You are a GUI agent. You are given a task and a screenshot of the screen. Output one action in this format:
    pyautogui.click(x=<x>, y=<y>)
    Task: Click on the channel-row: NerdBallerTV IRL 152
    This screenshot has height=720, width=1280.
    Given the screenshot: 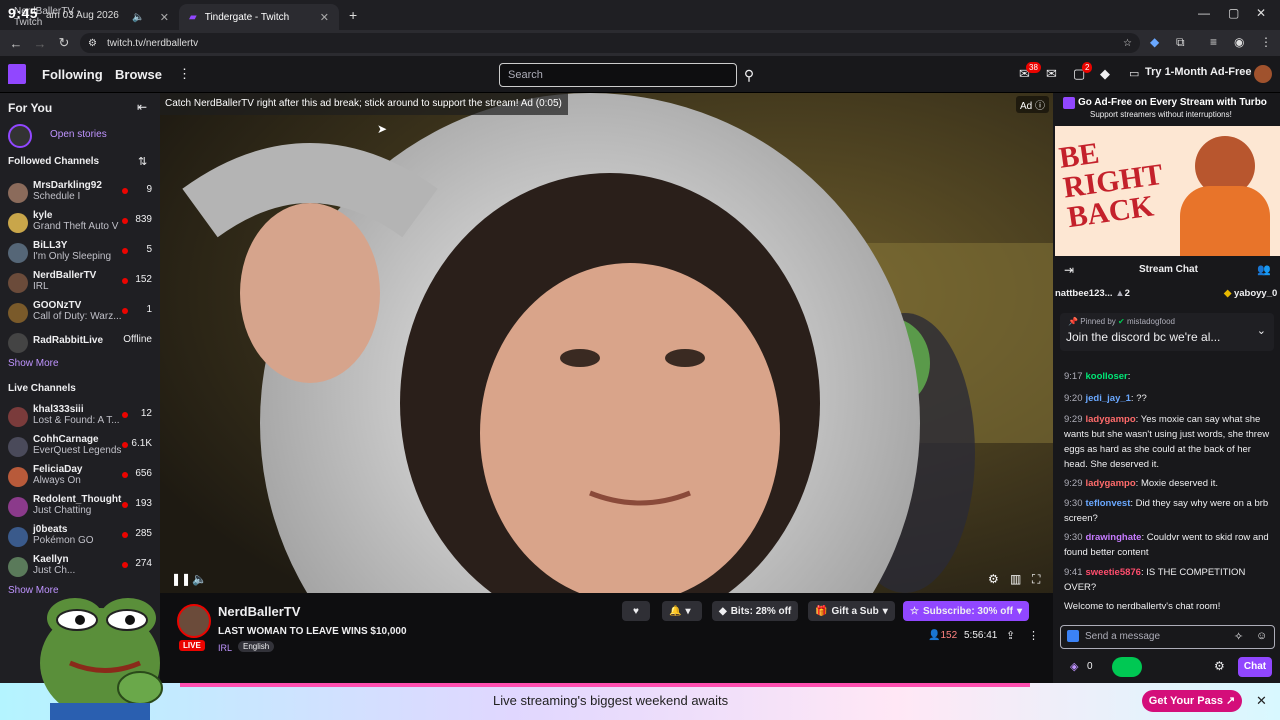 What is the action you would take?
    pyautogui.click(x=82, y=285)
    